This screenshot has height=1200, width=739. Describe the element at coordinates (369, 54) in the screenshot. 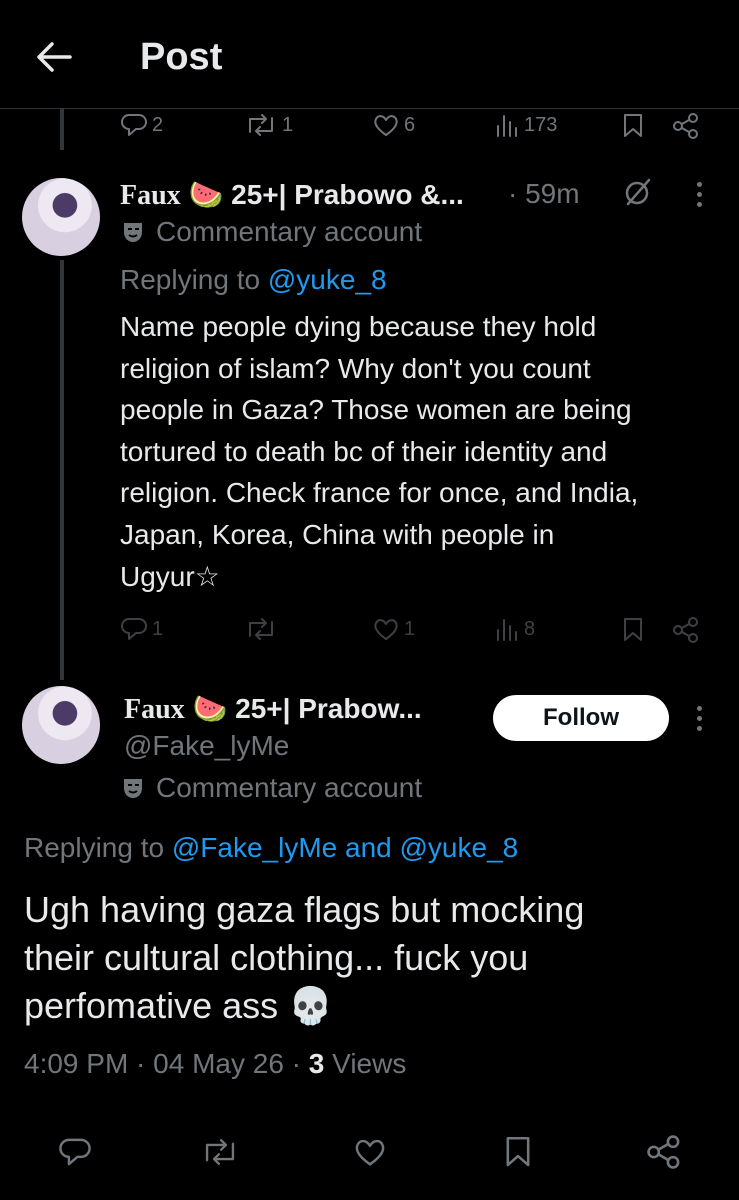

I see `top-bar` at that location.